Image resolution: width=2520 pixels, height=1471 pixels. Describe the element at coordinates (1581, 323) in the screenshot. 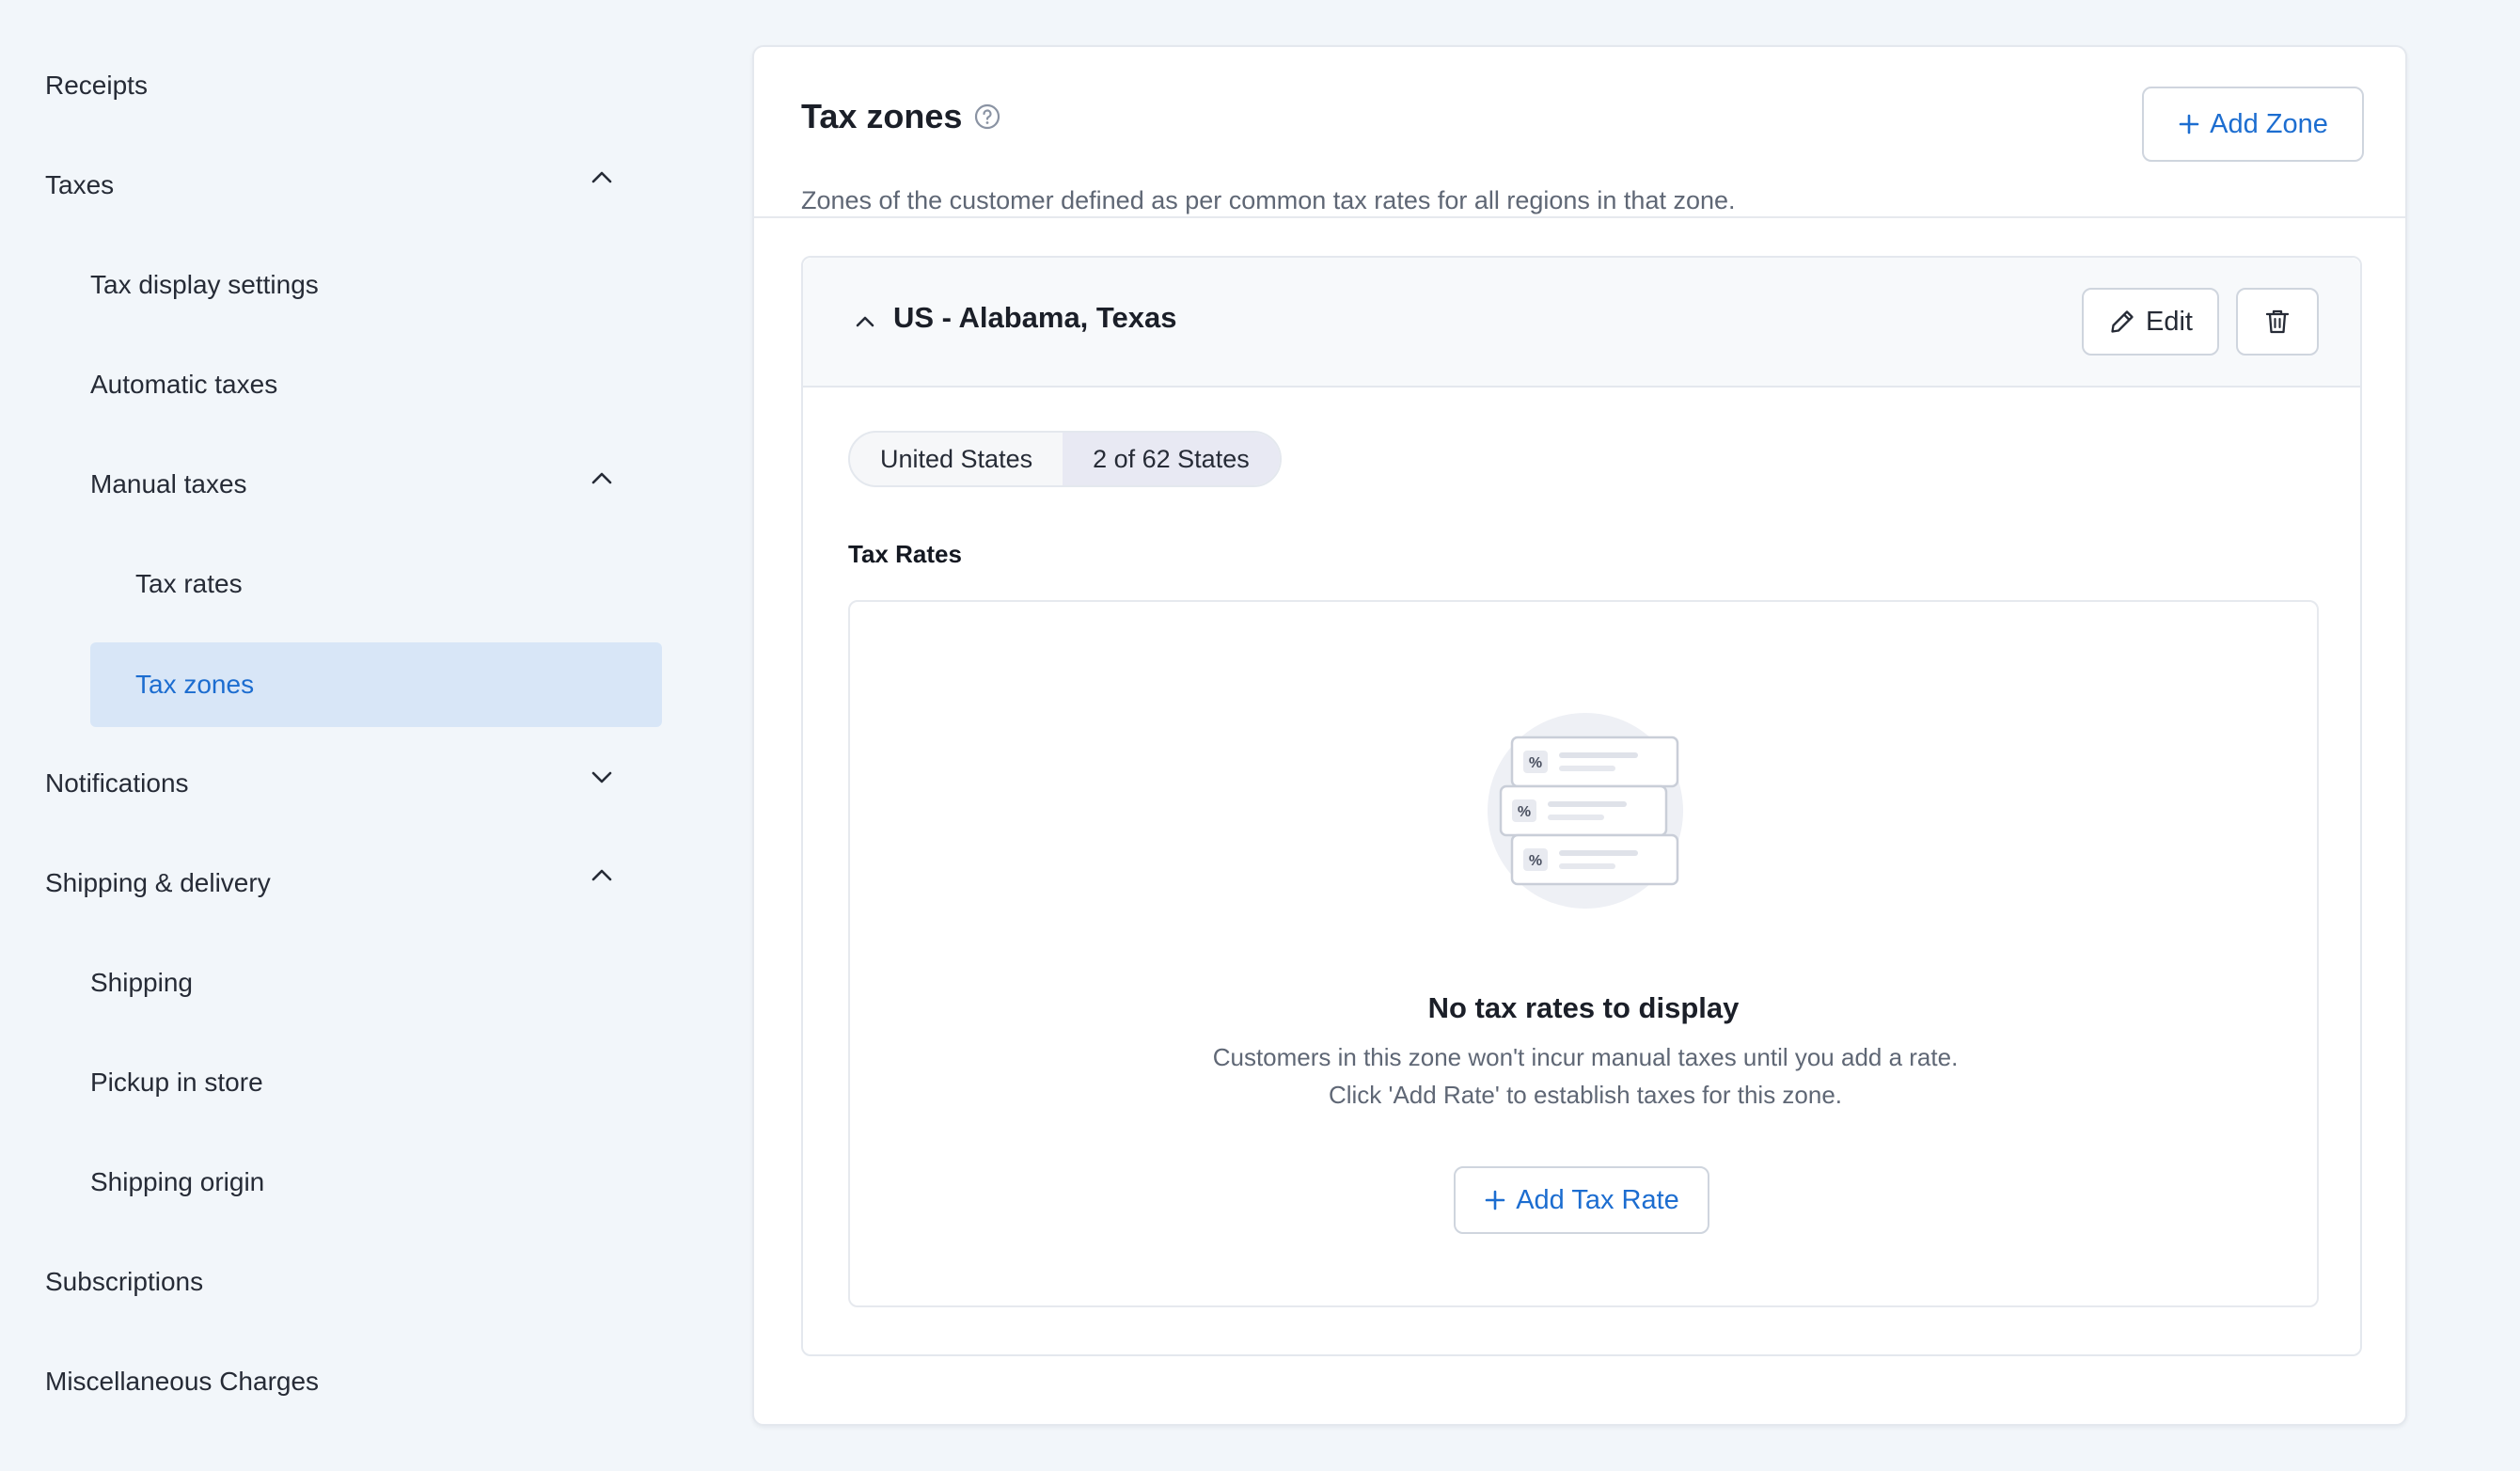

I see `zone-header: US - Alabama, Texas Edit` at that location.